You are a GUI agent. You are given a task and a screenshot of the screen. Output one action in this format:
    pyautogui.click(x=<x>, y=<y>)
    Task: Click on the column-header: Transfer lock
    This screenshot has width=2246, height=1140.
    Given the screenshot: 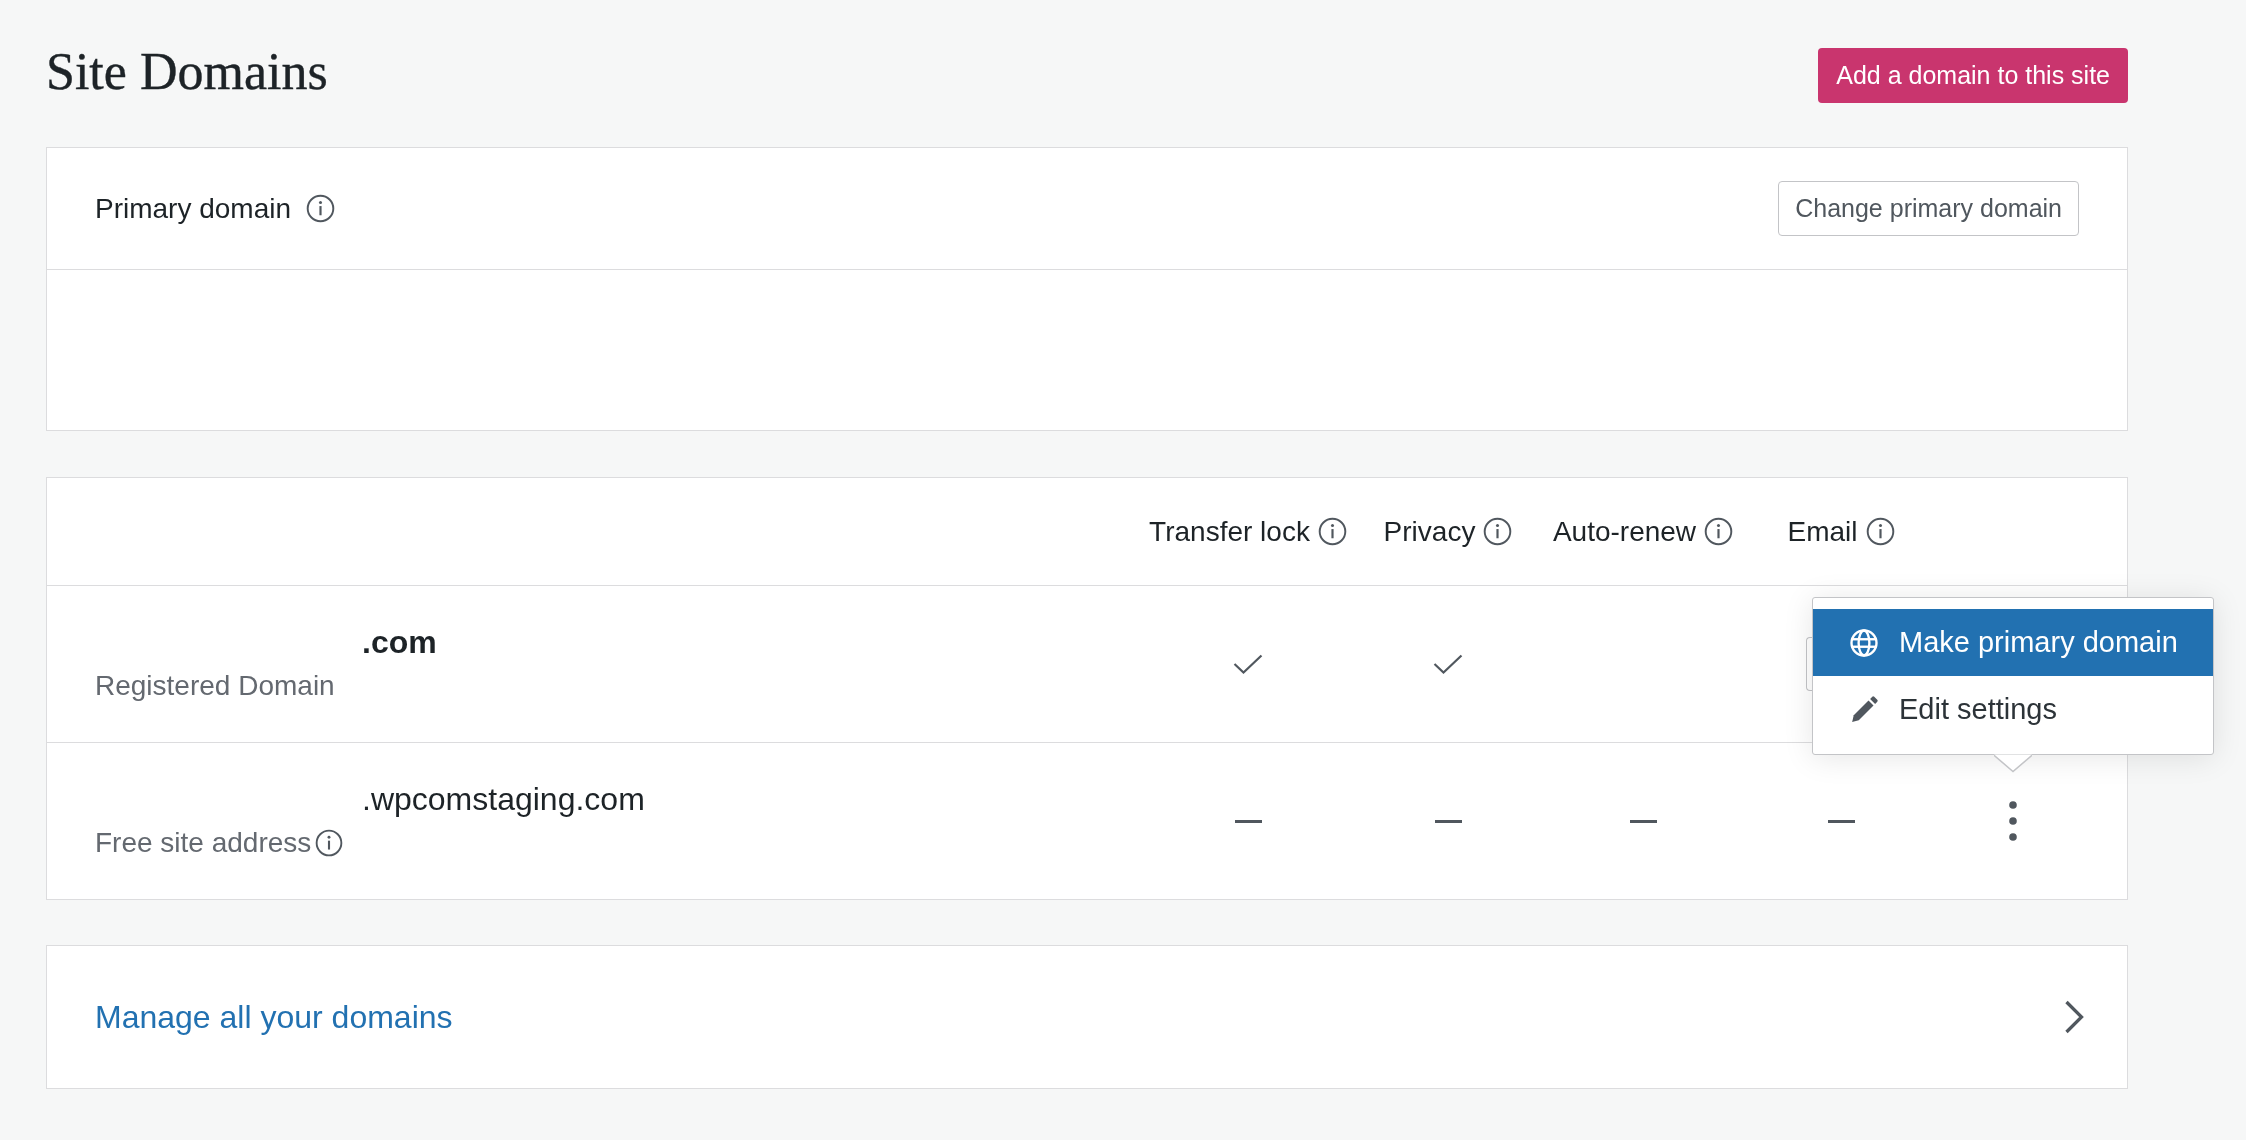 What is the action you would take?
    pyautogui.click(x=1229, y=531)
    